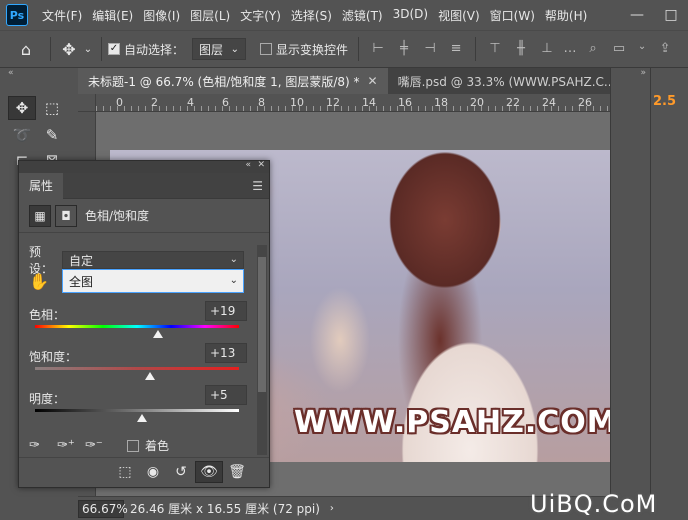 The width and height of the screenshot is (688, 520). Describe the element at coordinates (637, 15) in the screenshot. I see `minimize-icon: —` at that location.